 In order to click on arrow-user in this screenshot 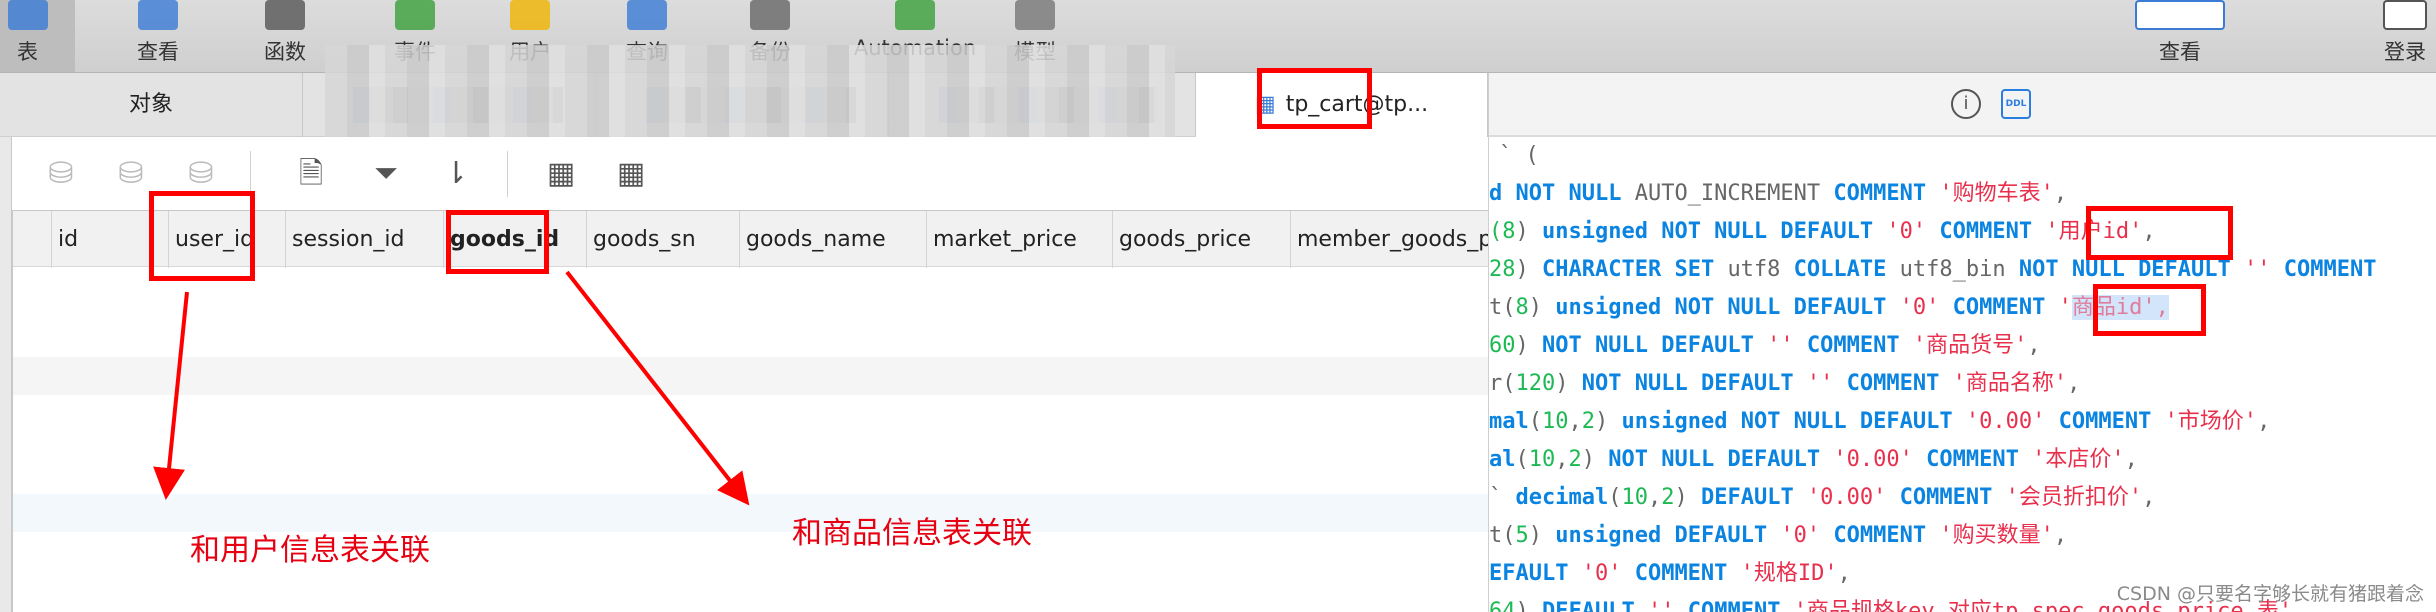, I will do `click(171, 395)`.